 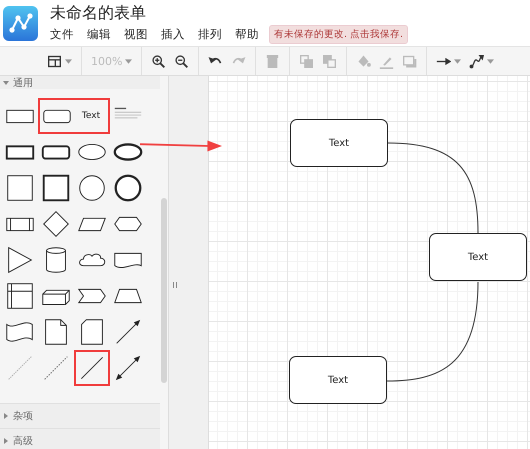 I want to click on menu-item: 插入, so click(x=173, y=34).